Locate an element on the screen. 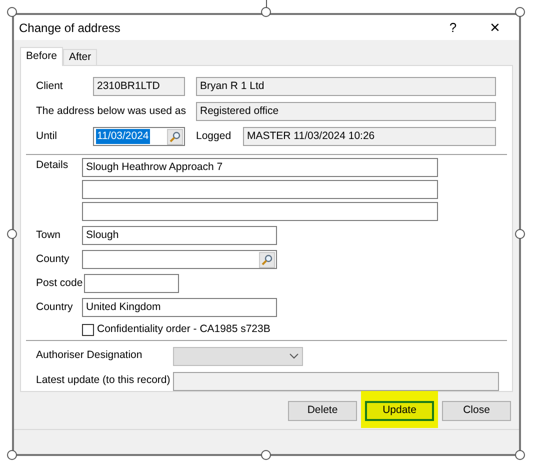 Image resolution: width=542 pixels, height=466 pixels. field-label: Logged is located at coordinates (214, 136).